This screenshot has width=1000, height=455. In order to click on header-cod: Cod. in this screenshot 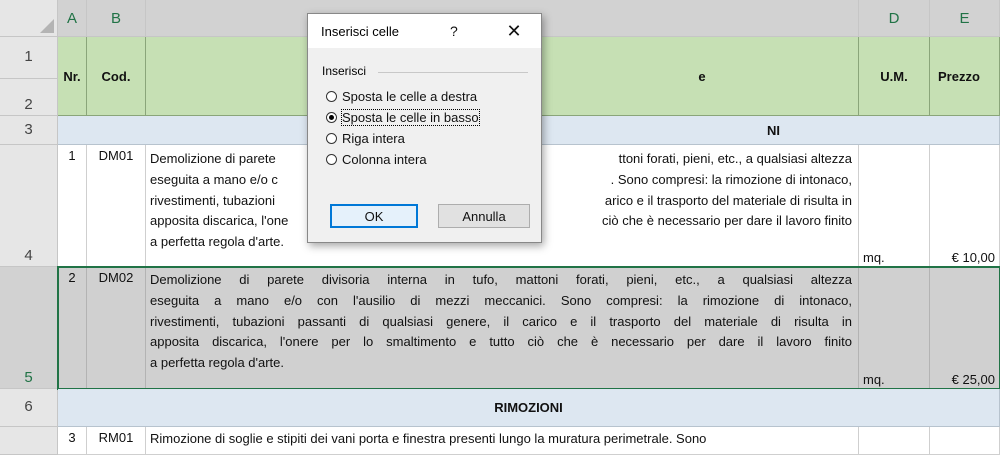, I will do `click(116, 76)`.